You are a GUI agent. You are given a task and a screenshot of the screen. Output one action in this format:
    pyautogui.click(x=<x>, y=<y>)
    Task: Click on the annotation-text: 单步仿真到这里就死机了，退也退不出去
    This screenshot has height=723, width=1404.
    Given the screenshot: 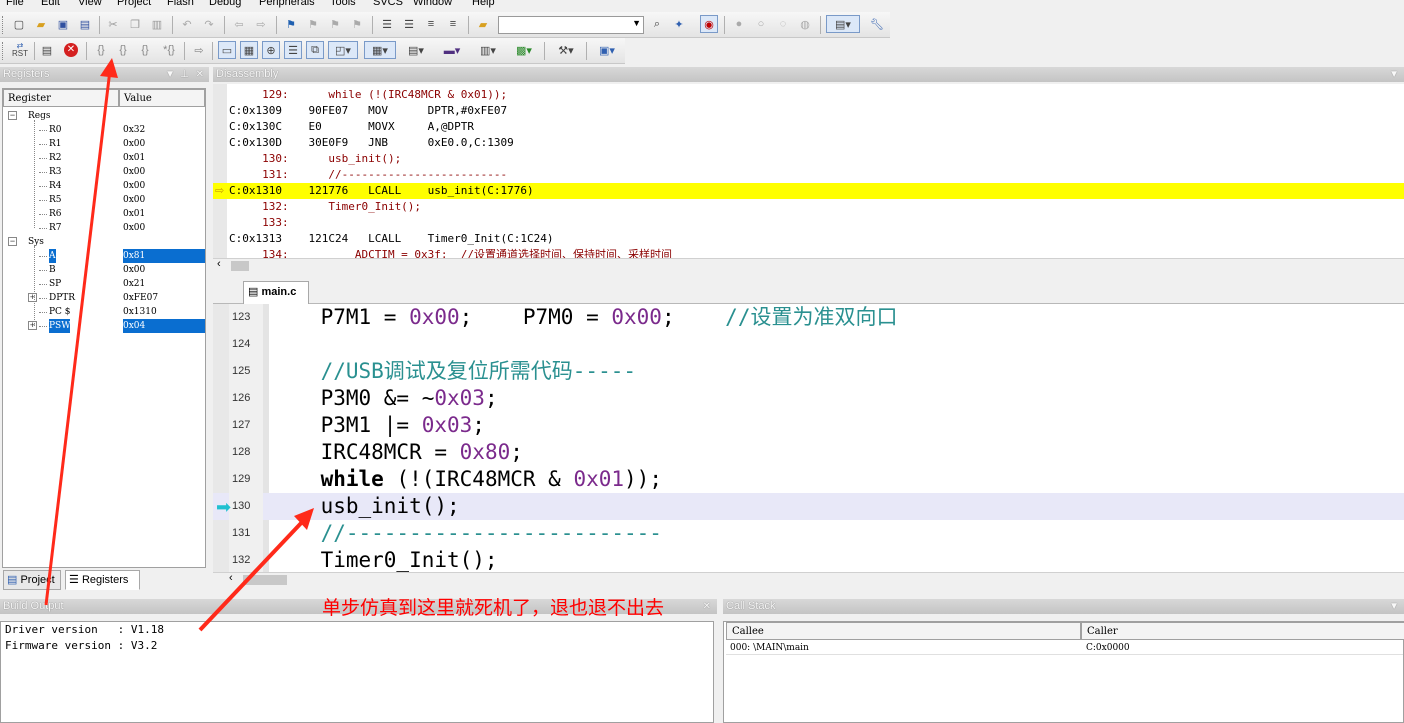 What is the action you would take?
    pyautogui.click(x=493, y=608)
    